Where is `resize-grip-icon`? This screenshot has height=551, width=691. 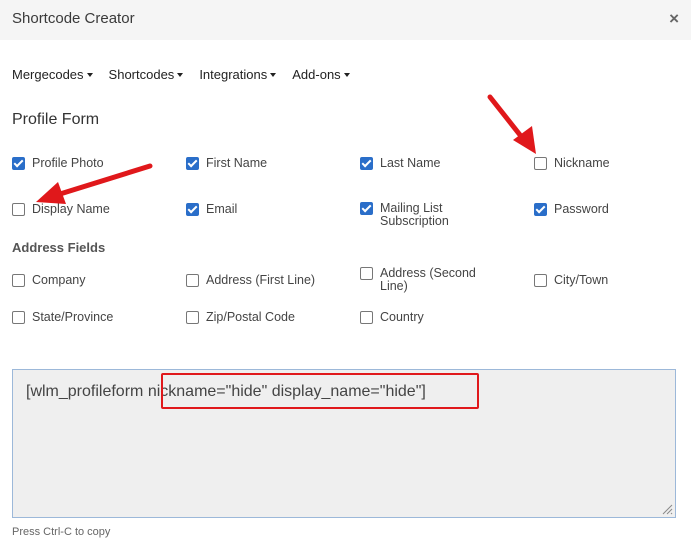
resize-grip-icon is located at coordinates (667, 509).